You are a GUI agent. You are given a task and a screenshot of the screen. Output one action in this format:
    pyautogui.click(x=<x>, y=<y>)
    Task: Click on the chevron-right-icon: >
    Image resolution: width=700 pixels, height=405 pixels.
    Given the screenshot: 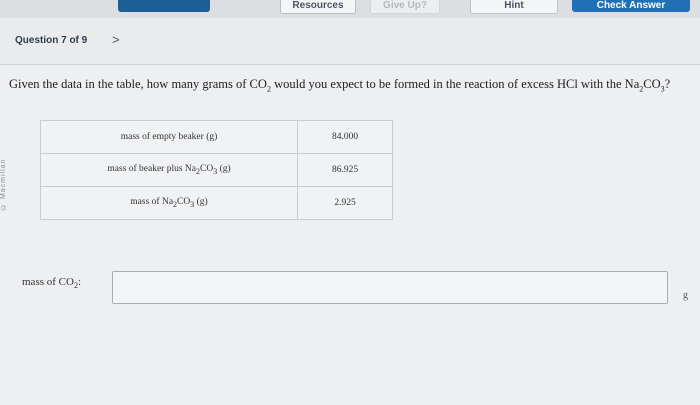 What is the action you would take?
    pyautogui.click(x=116, y=39)
    